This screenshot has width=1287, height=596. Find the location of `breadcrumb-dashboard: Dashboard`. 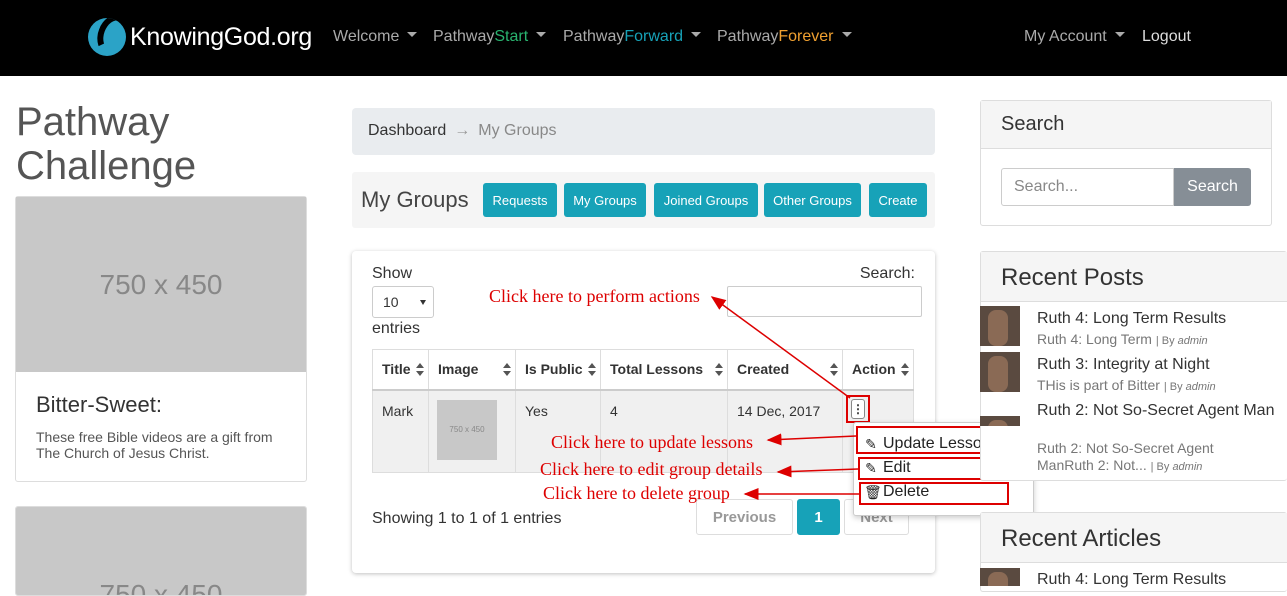

breadcrumb-dashboard: Dashboard is located at coordinates (407, 130).